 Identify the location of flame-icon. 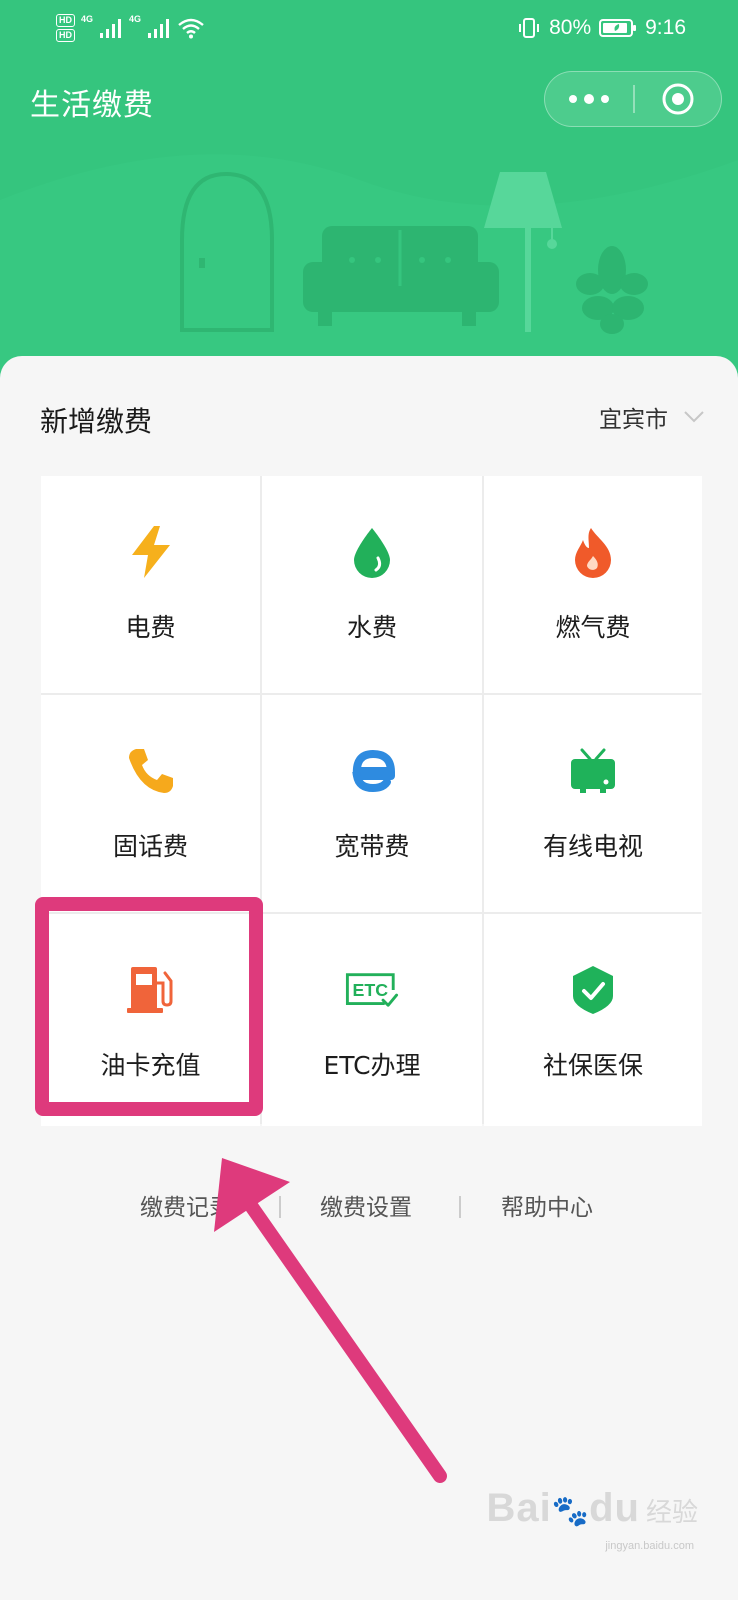
(593, 552).